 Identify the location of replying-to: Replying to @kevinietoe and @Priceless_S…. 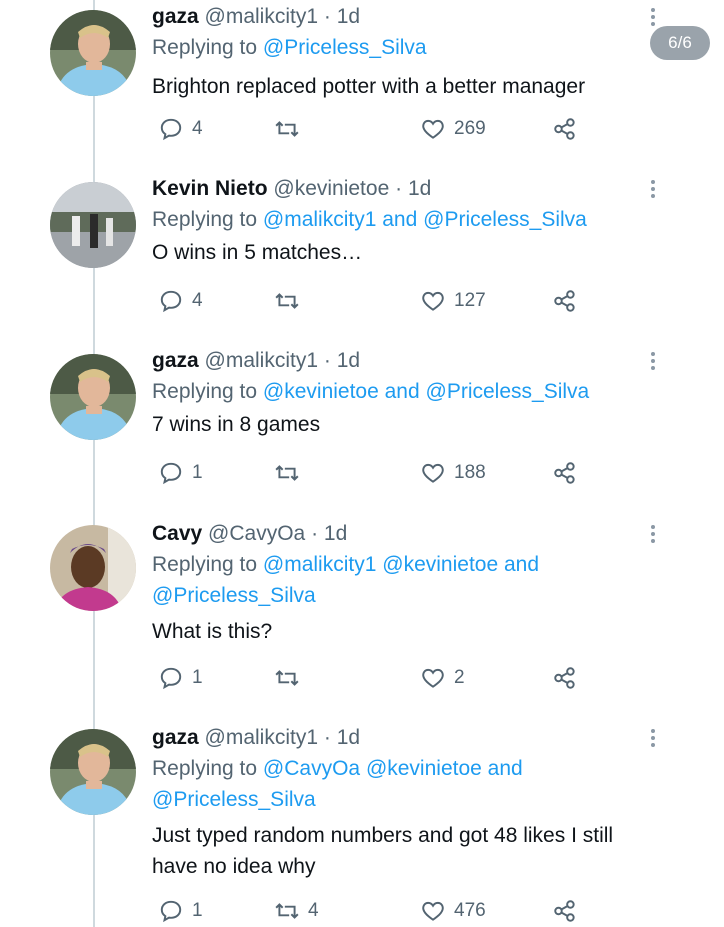
(412, 391).